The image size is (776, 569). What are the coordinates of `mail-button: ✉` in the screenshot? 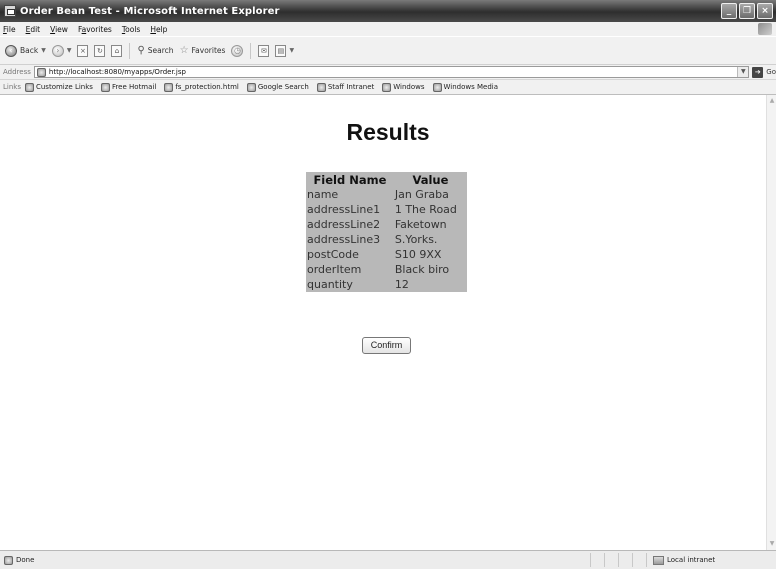 It's located at (263, 50).